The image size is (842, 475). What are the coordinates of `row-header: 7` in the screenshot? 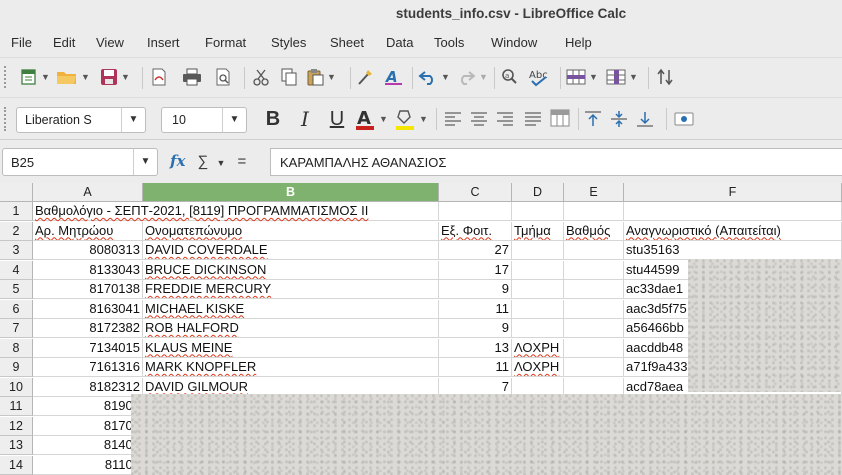 It's located at (16, 328).